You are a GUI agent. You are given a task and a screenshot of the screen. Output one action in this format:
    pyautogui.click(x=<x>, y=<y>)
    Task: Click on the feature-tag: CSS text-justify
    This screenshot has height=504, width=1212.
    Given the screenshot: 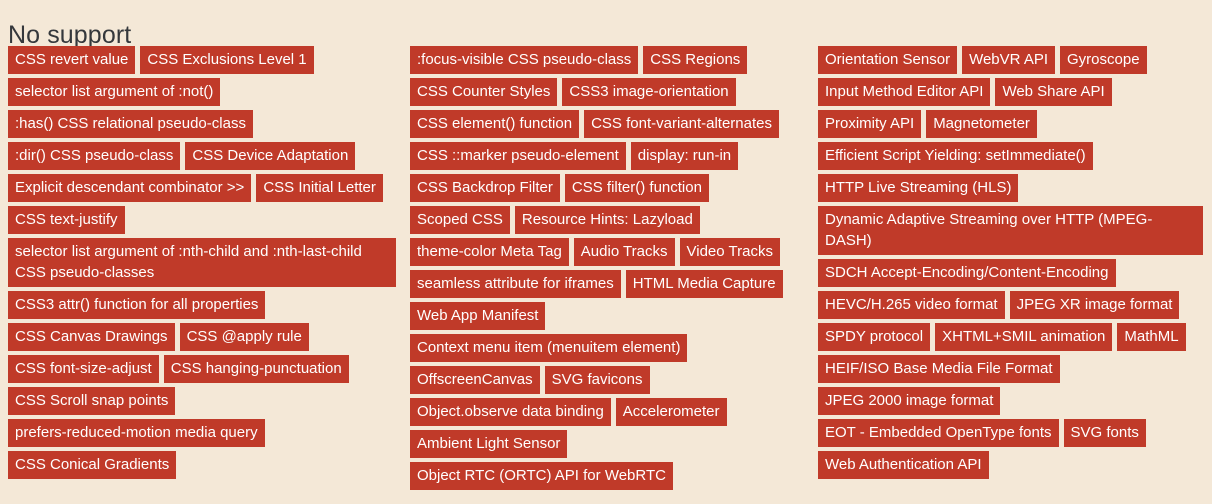 What is the action you would take?
    pyautogui.click(x=66, y=220)
    